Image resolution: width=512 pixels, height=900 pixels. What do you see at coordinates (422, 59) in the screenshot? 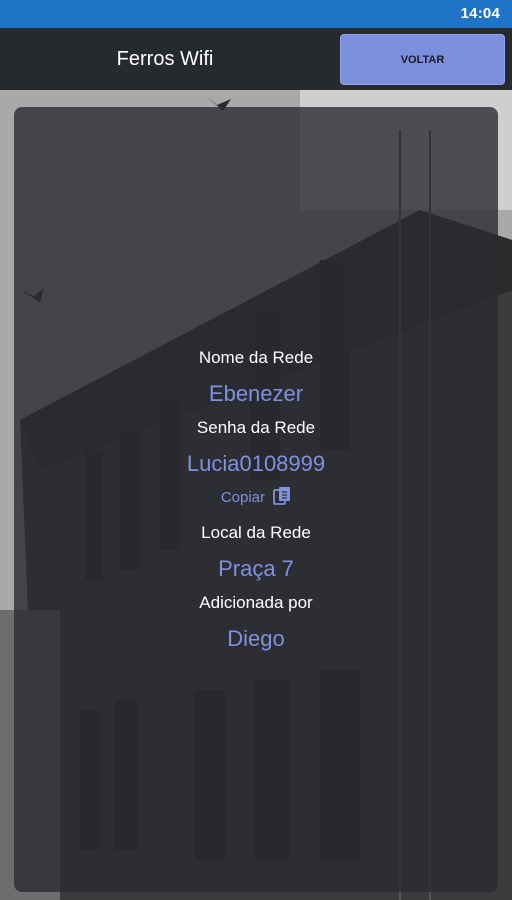
I see `back-button: VOLTAR` at bounding box center [422, 59].